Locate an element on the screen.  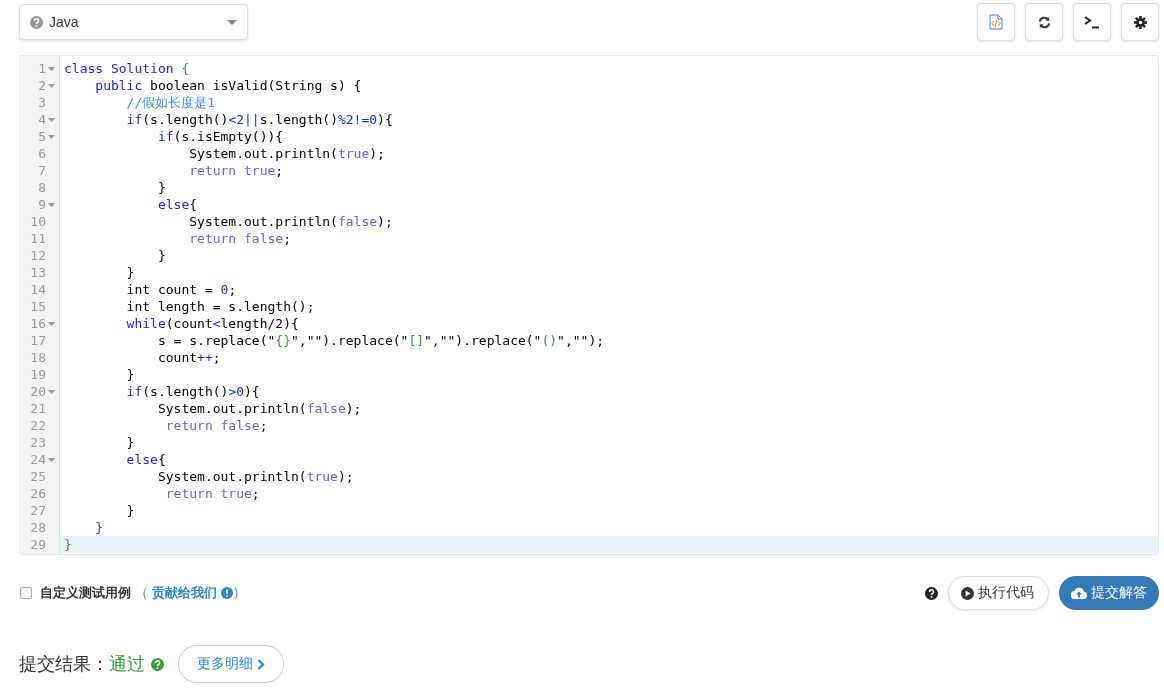
line-number: 26 is located at coordinates (38, 493).